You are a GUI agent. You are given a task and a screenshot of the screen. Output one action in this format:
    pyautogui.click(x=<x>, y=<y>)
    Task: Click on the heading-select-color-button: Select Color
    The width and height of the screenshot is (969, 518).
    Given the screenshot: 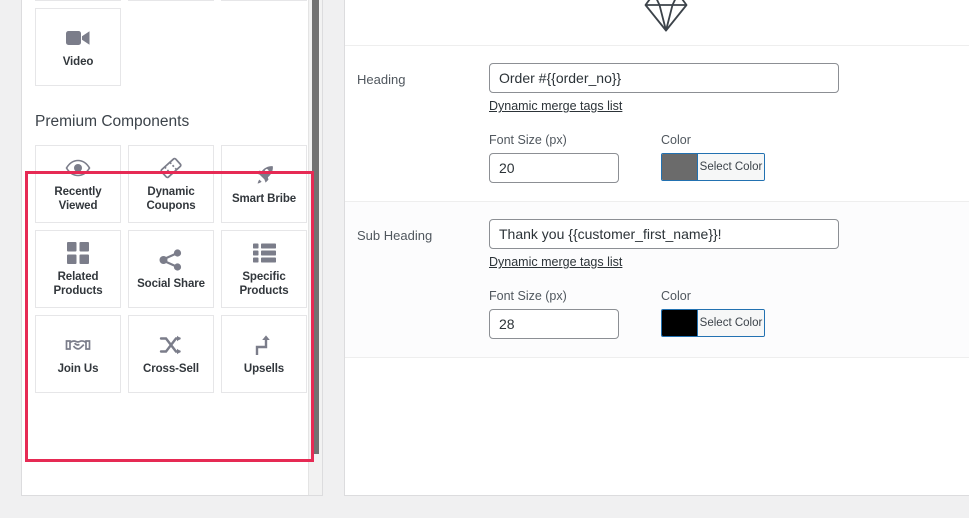 What is the action you would take?
    pyautogui.click(x=713, y=167)
    